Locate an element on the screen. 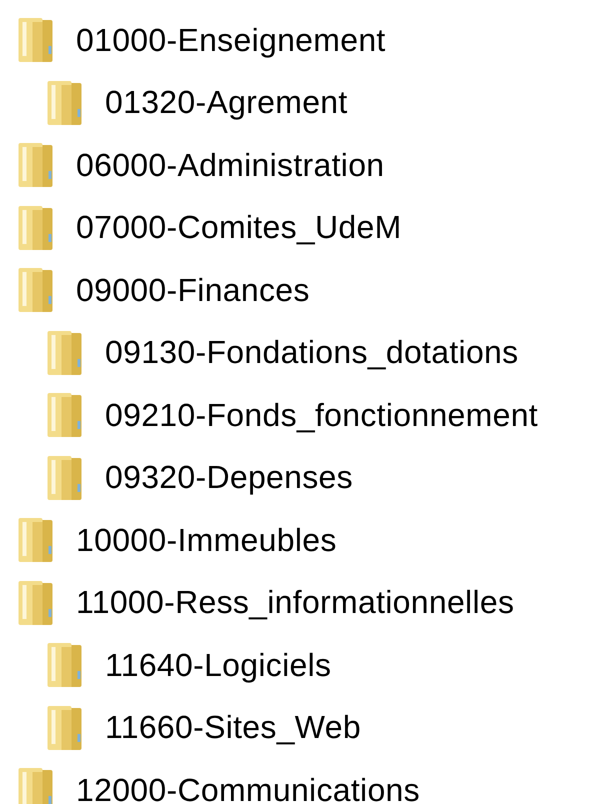 This screenshot has height=804, width=594. folder-name: 09130-Fondations_dotations is located at coordinates (311, 353).